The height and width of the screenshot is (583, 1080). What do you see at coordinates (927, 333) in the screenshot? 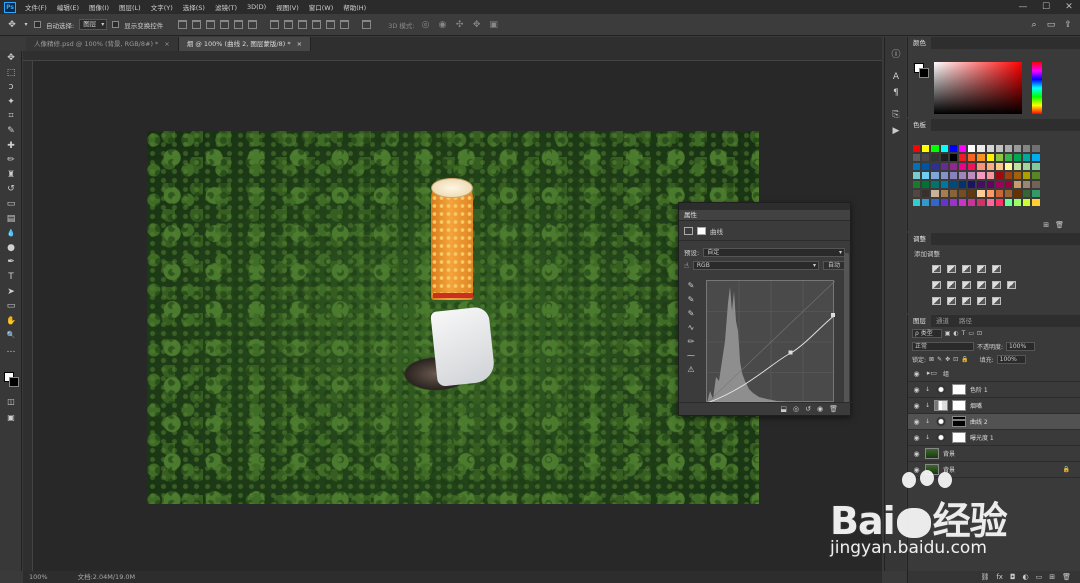
I see `layer-kind-filter: ρ 类型` at bounding box center [927, 333].